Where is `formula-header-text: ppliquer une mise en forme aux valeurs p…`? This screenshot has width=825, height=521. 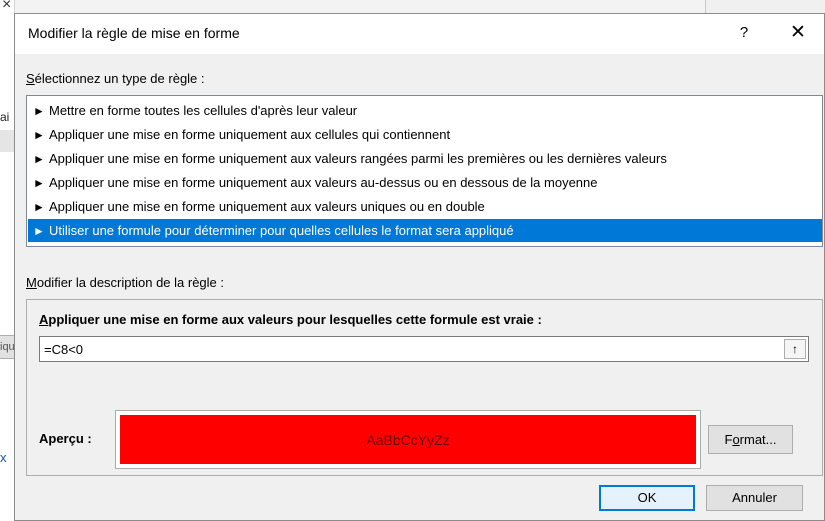
formula-header-text: ppliquer une mise en forme aux valeurs p… is located at coordinates (295, 319).